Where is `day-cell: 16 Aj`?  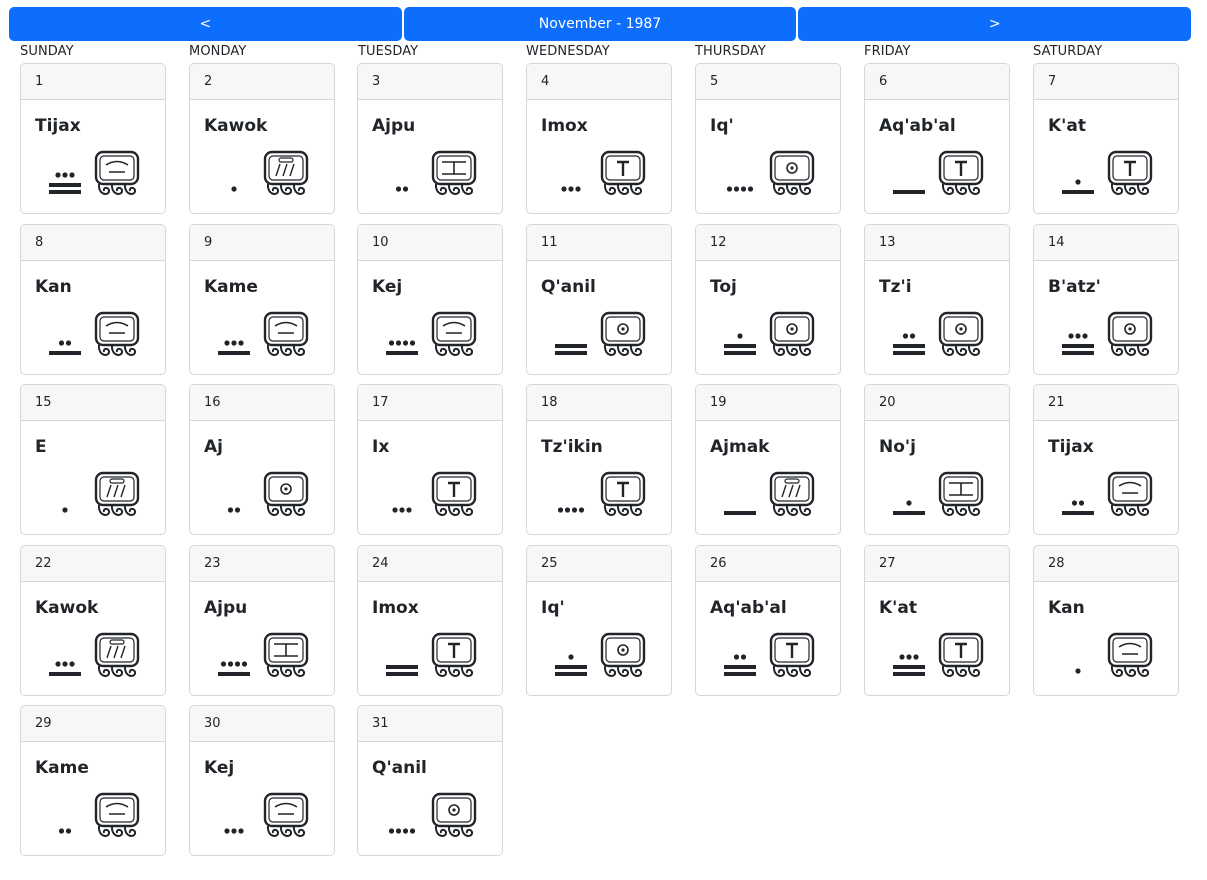 day-cell: 16 Aj is located at coordinates (262, 459).